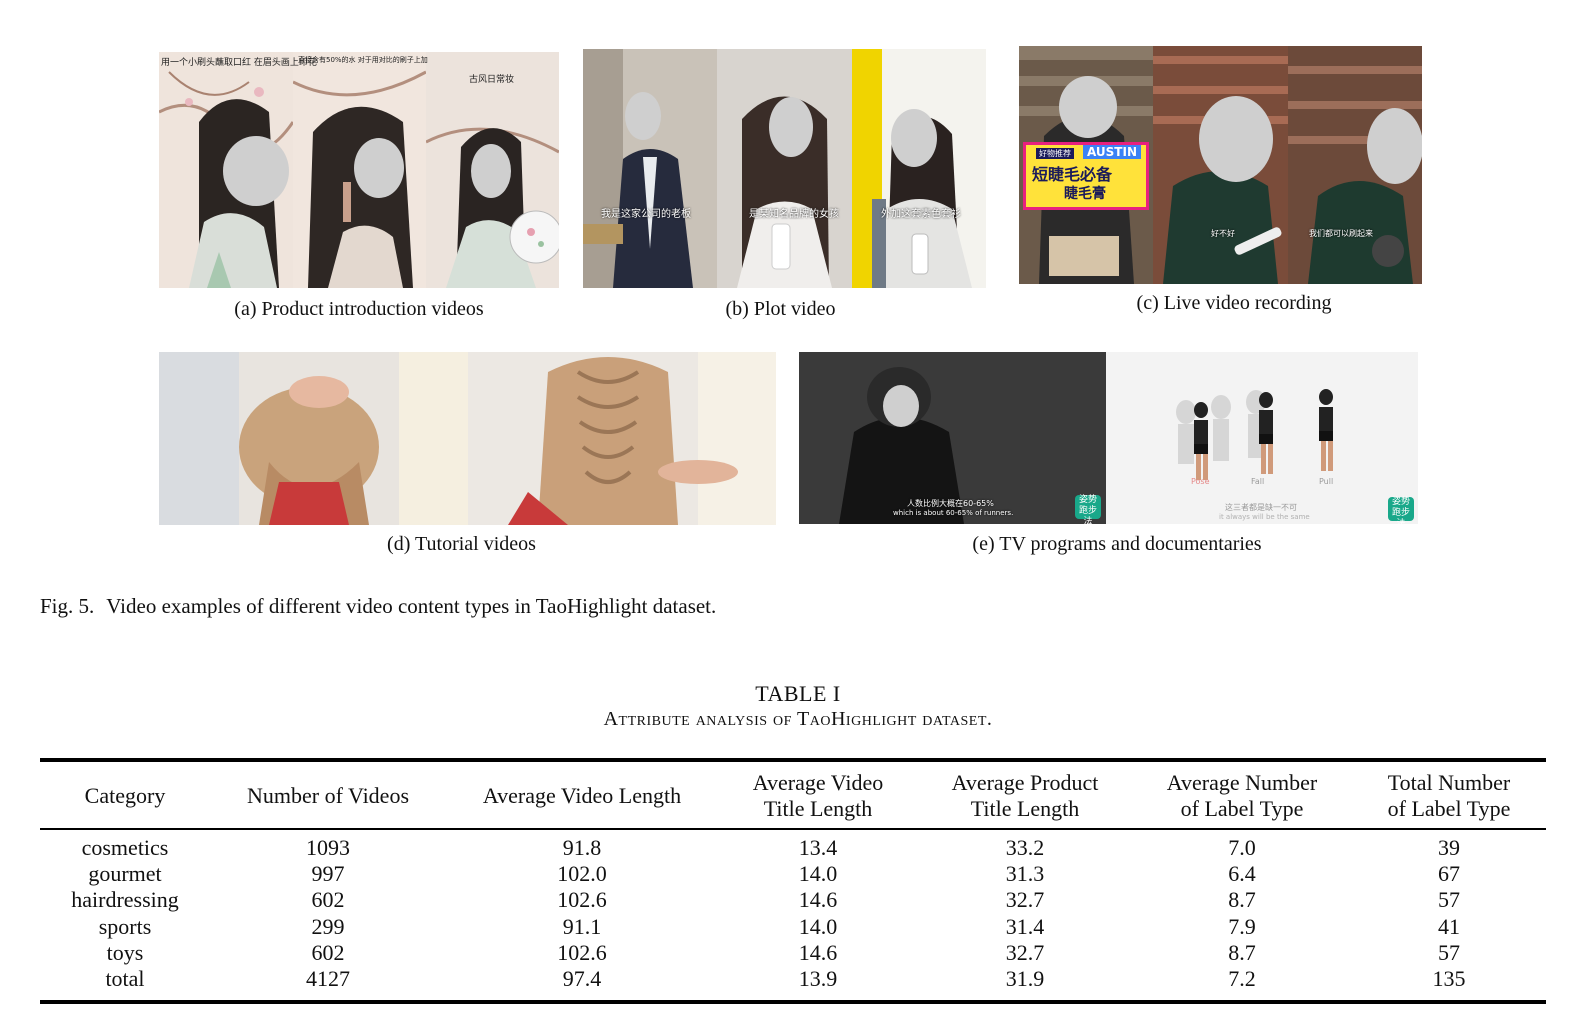 This screenshot has height=1032, width=1596. What do you see at coordinates (793, 927) in the screenshot?
I see `table-row: sports 299 91.1 14.0 31.4 7.9 41` at bounding box center [793, 927].